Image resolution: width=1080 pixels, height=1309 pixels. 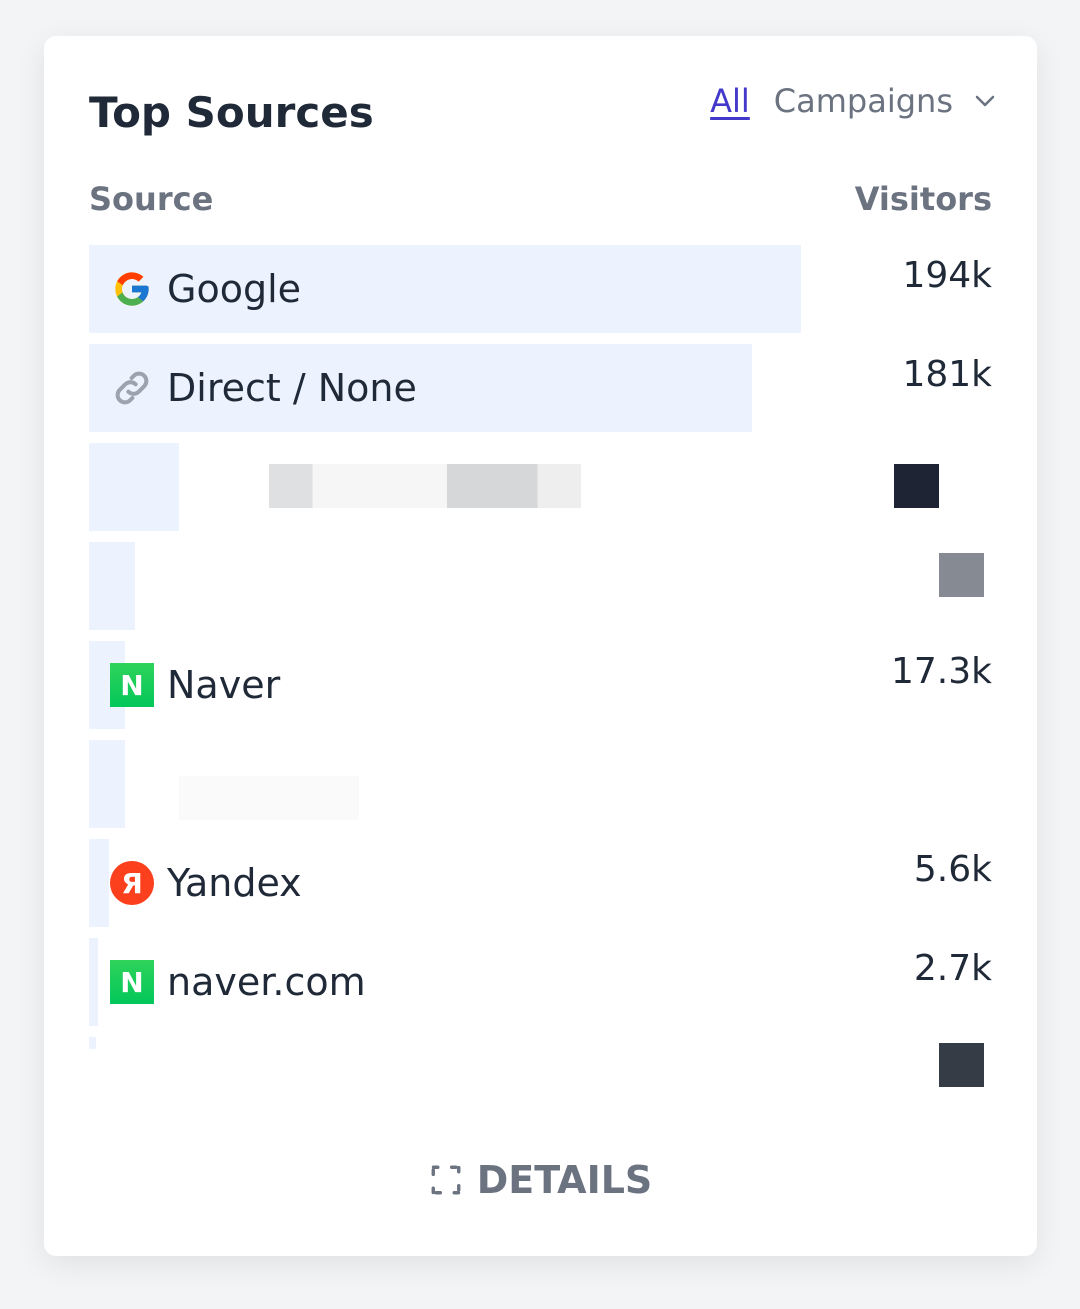 What do you see at coordinates (540, 982) in the screenshot?
I see `source-row-naver-com: N naver.com 2.7k` at bounding box center [540, 982].